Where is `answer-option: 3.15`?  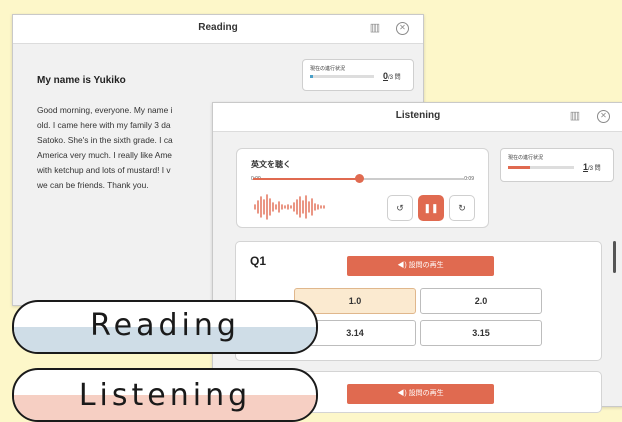
answer-option: 3.15 is located at coordinates (481, 333).